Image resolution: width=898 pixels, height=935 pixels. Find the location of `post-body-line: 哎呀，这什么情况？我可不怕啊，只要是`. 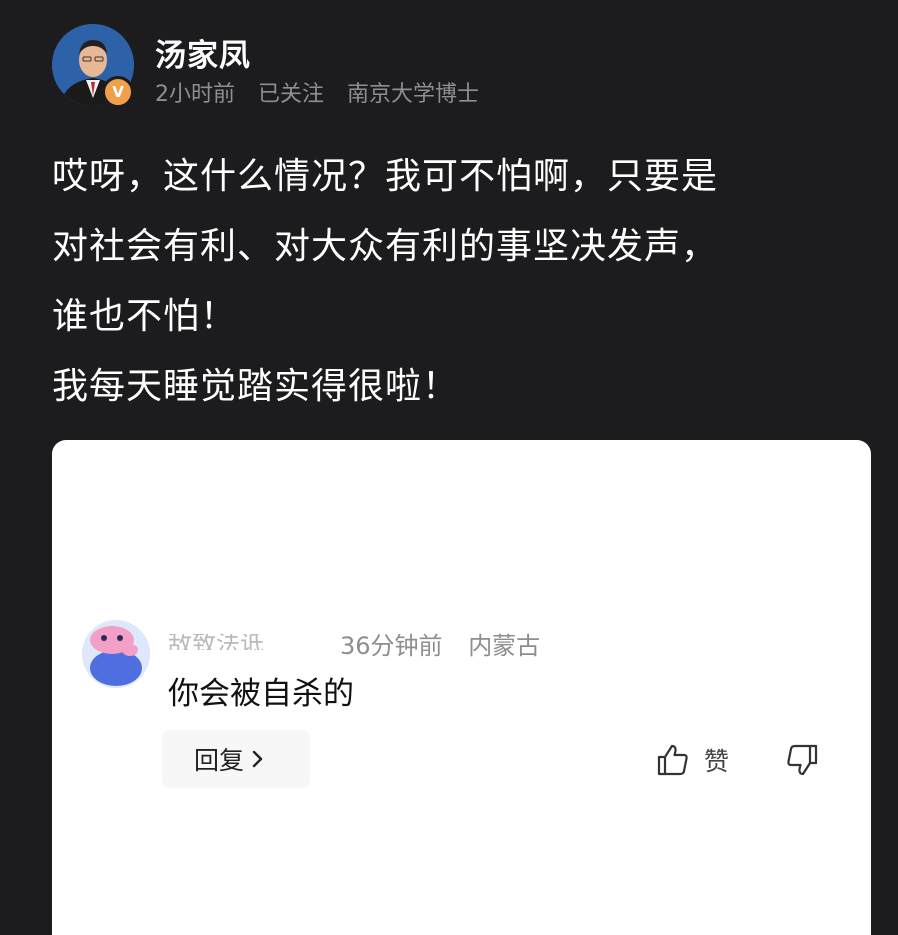

post-body-line: 哎呀，这什么情况？我可不怕啊，只要是 is located at coordinates (385, 176).